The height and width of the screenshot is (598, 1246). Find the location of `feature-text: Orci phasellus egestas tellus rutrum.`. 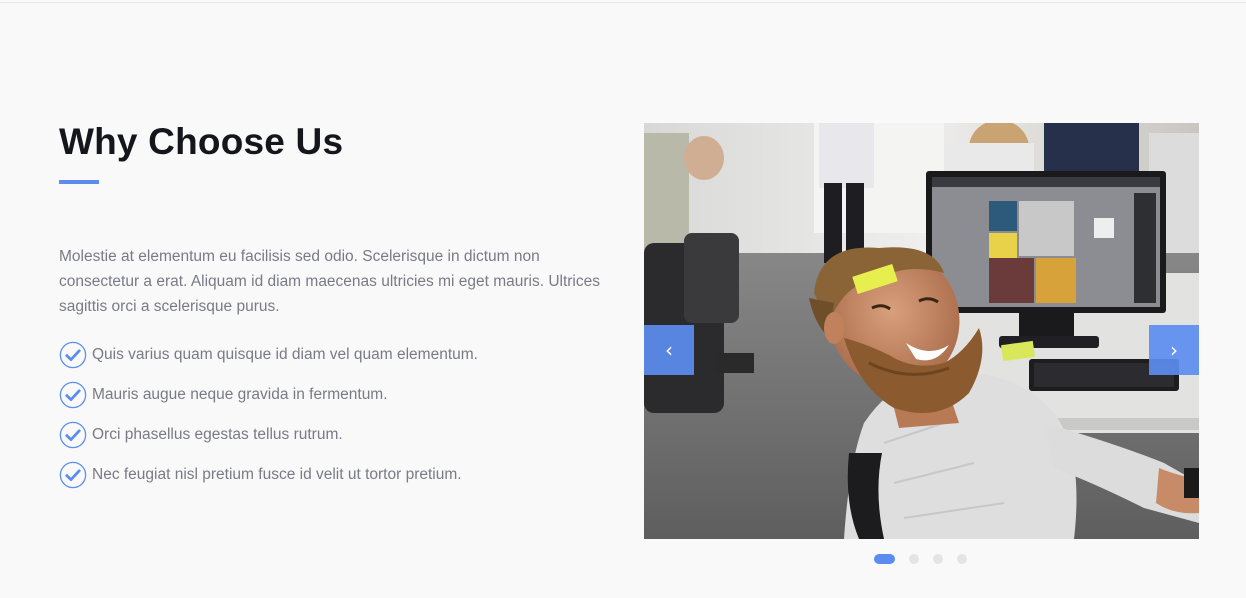

feature-text: Orci phasellus egestas tellus rutrum. is located at coordinates (217, 434).